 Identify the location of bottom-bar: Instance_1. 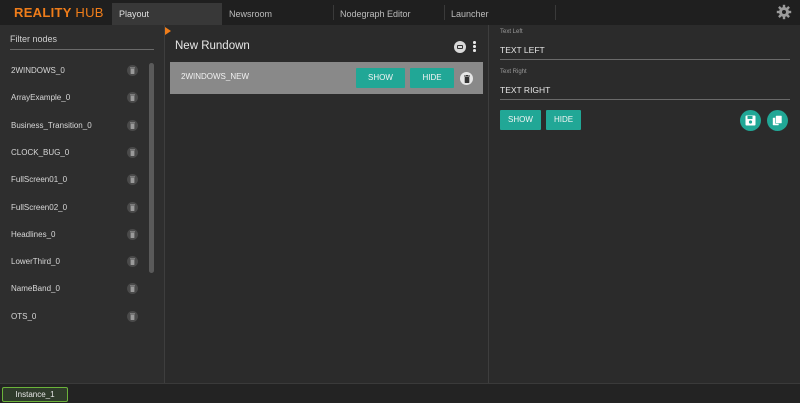
(400, 393).